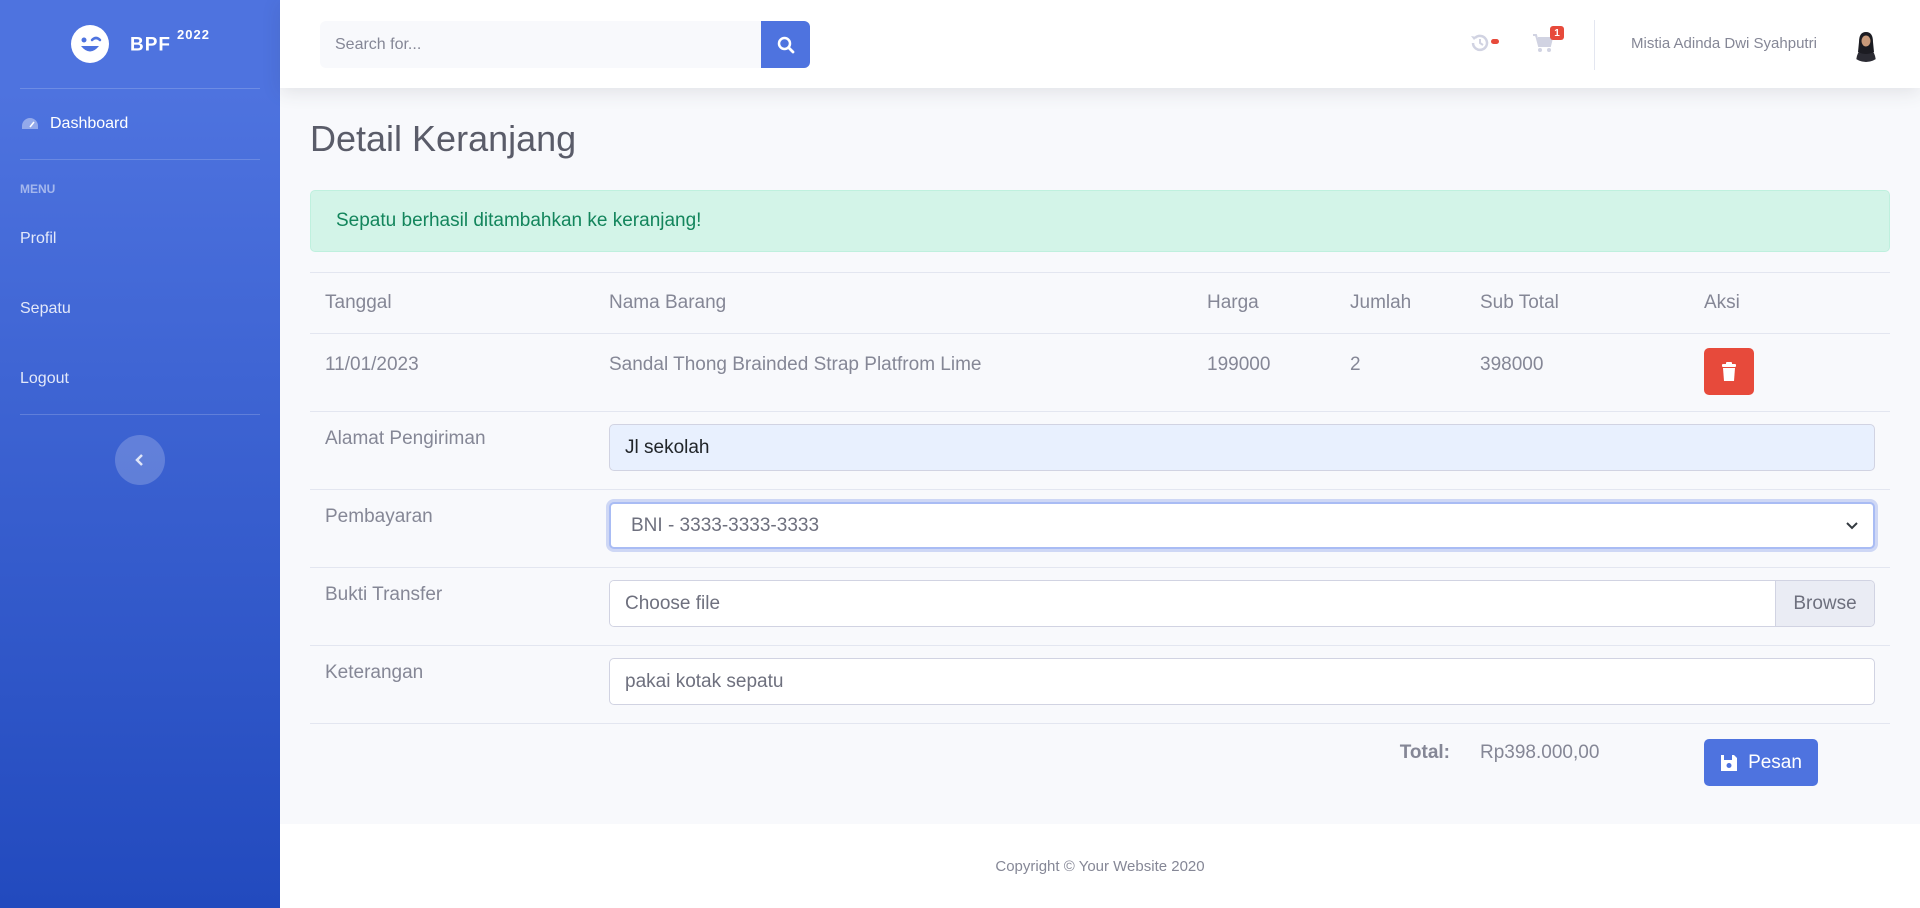 The width and height of the screenshot is (1920, 908). I want to click on user-avatar-icon, so click(1866, 44).